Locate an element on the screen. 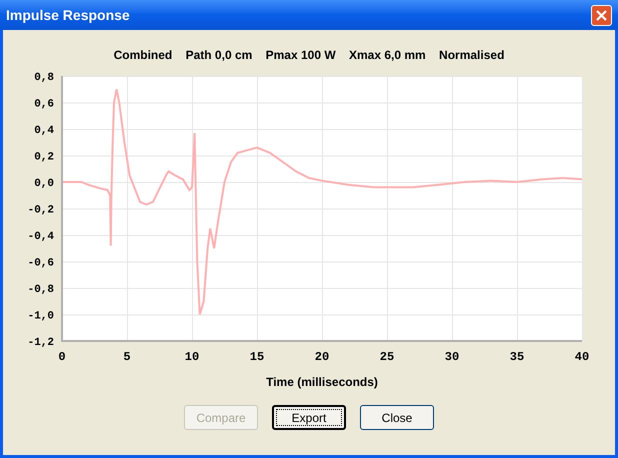  y-tick-label: -0,2 is located at coordinates (41, 210).